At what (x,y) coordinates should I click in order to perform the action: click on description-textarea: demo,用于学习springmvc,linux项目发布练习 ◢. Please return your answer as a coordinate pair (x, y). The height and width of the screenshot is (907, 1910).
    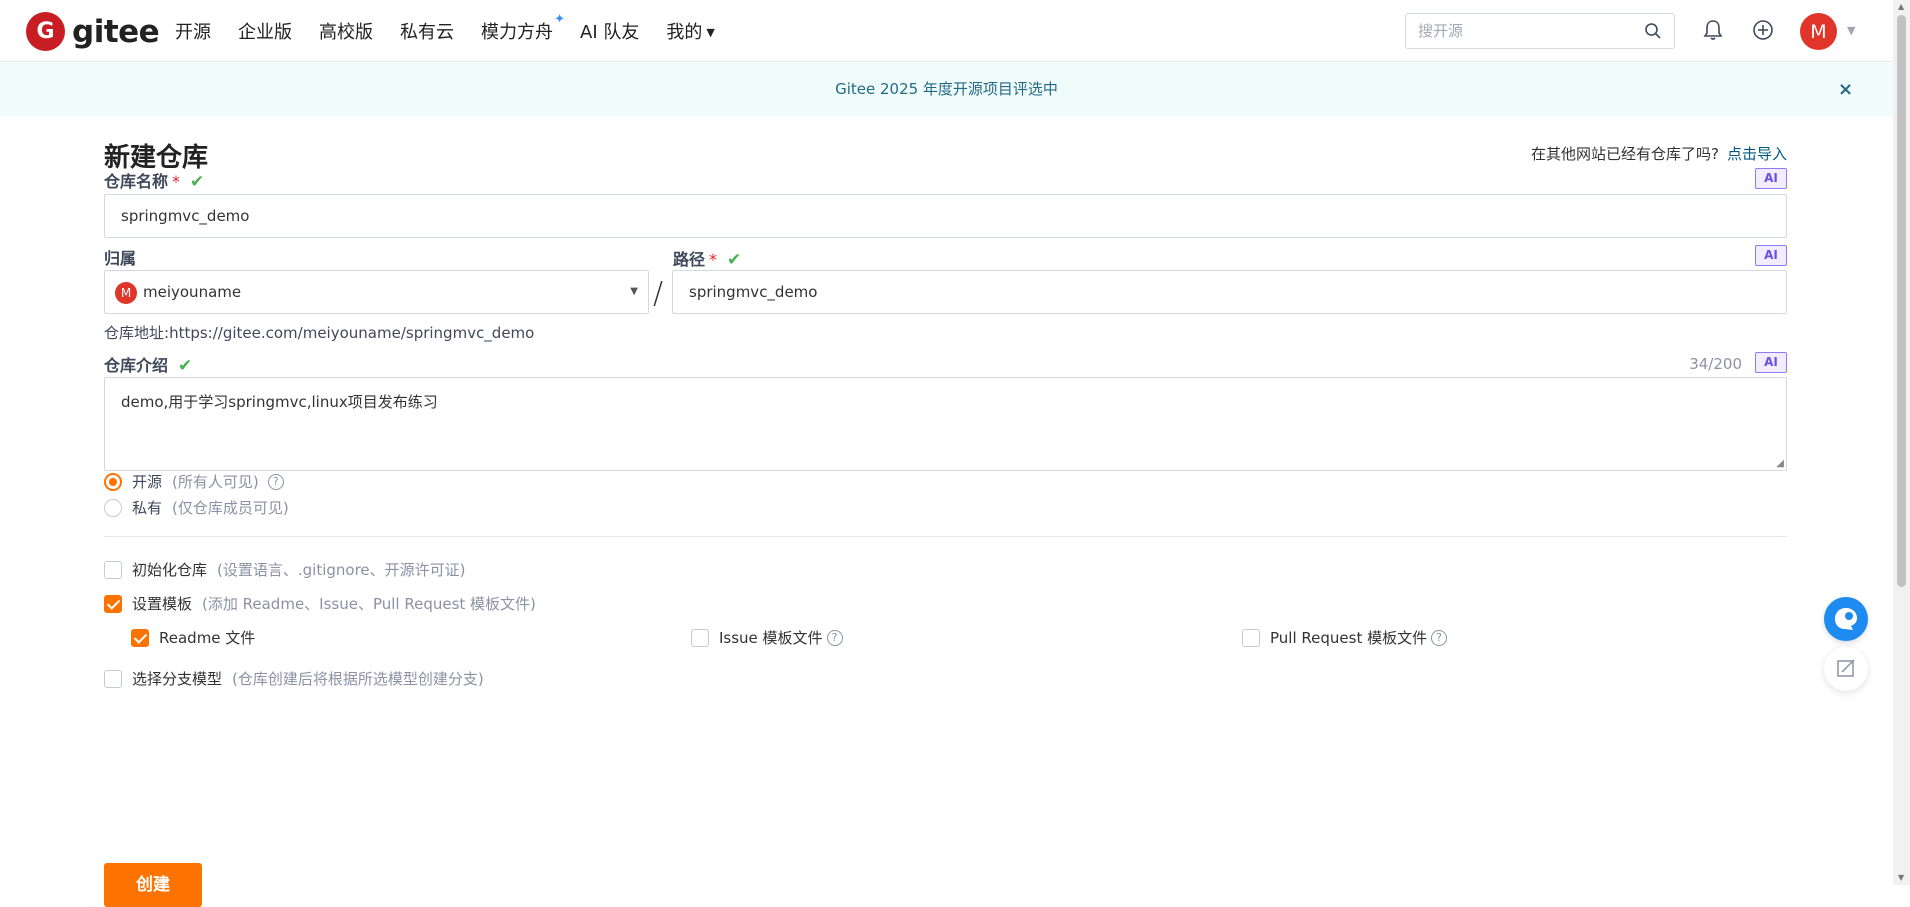
    Looking at the image, I should click on (945, 424).